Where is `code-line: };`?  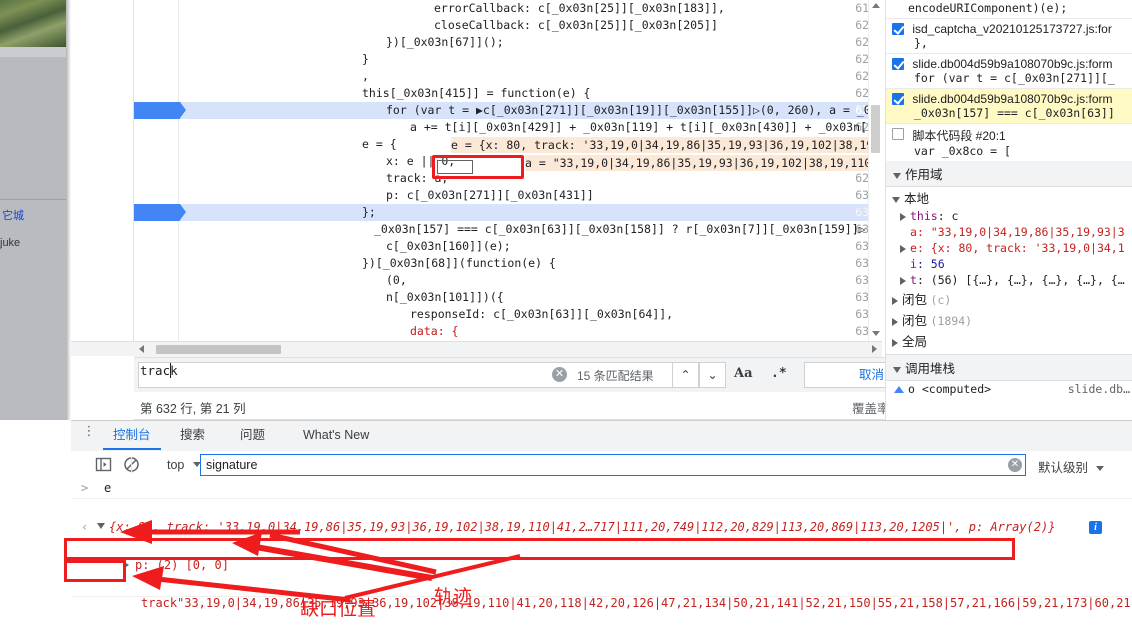 code-line: }; is located at coordinates (369, 212).